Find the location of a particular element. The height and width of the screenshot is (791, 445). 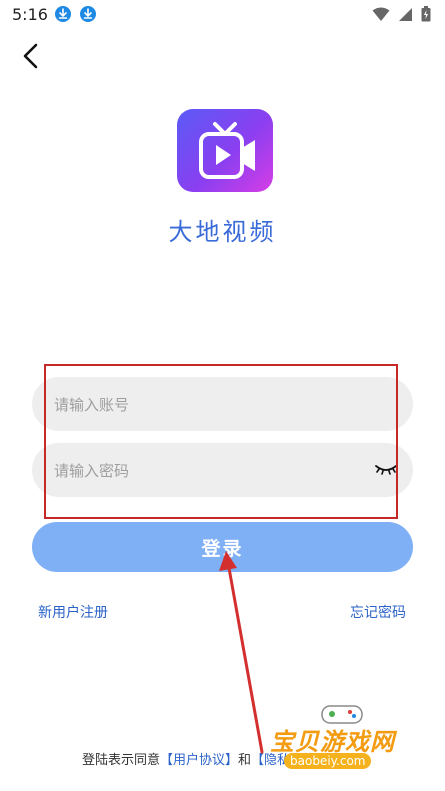

account-field is located at coordinates (222, 405).